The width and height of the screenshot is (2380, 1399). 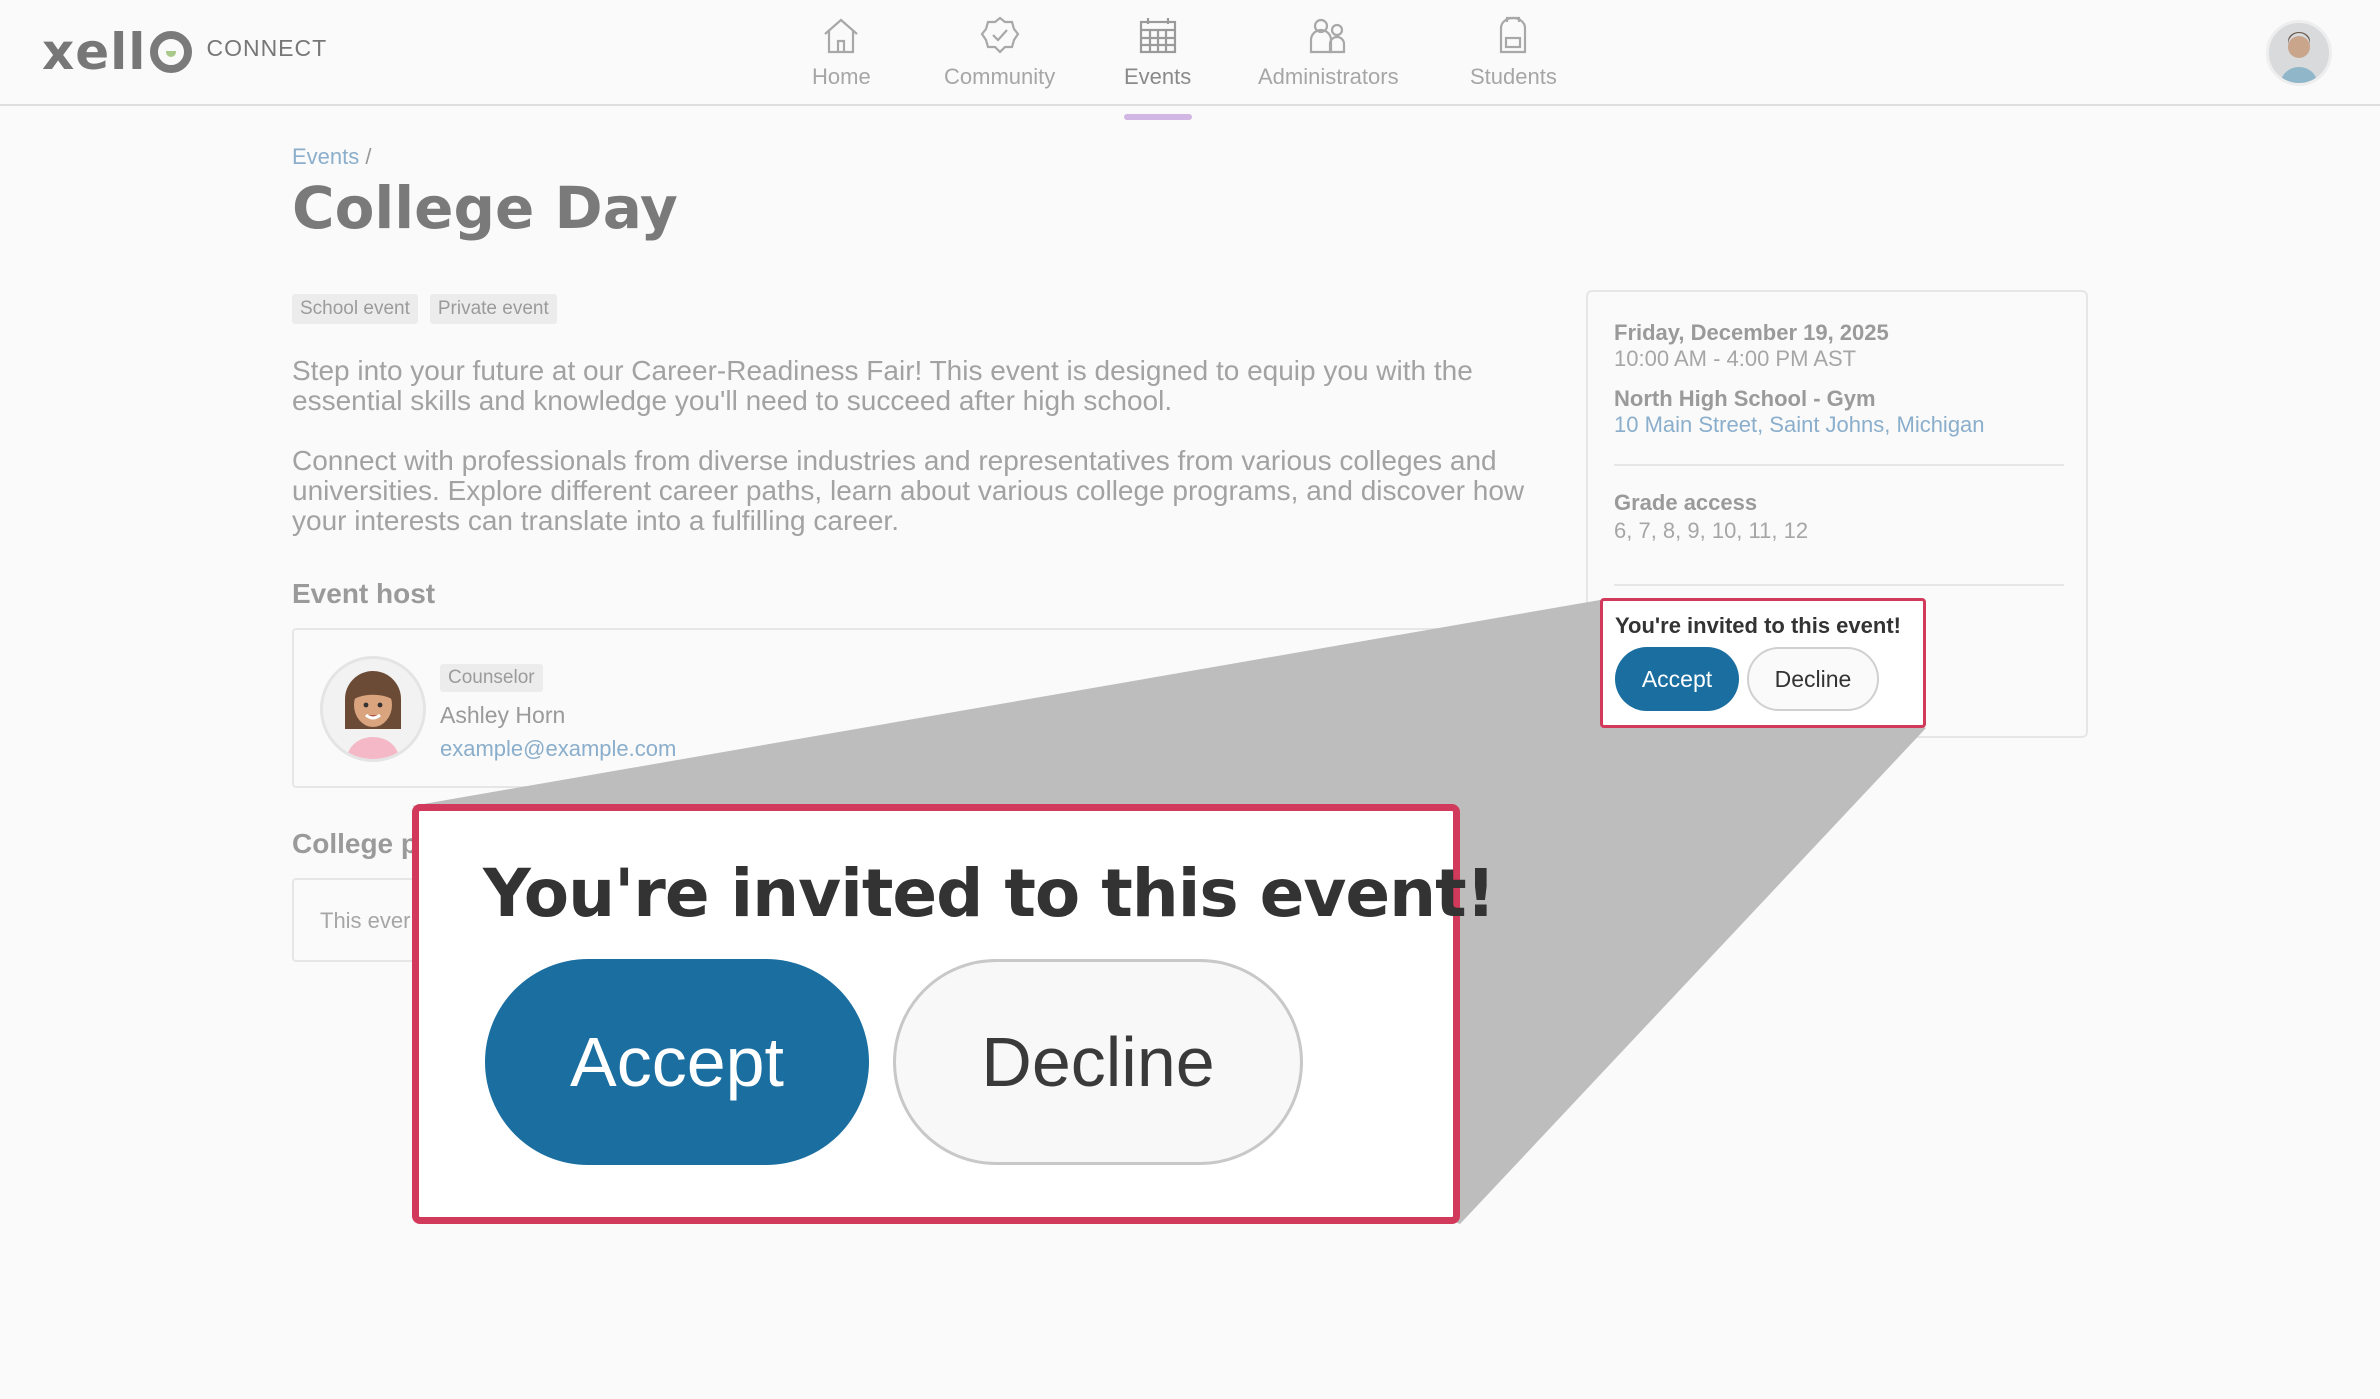 I want to click on invite-text: You're invited to this event!, so click(x=1758, y=625).